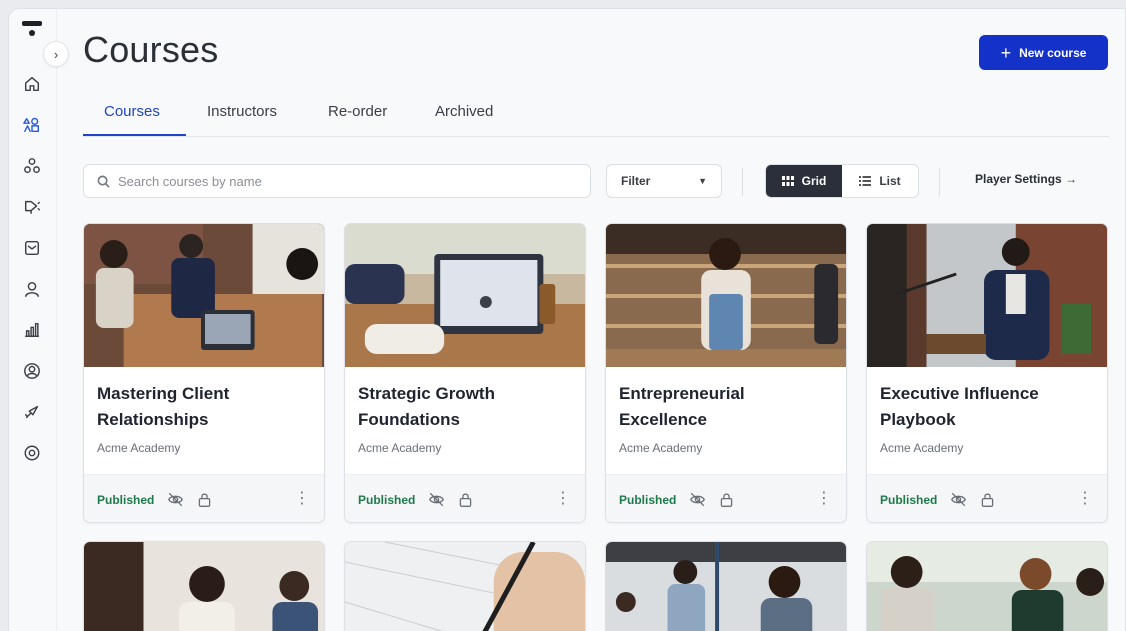 This screenshot has width=1126, height=631. Describe the element at coordinates (865, 181) in the screenshot. I see `list-icon` at that location.